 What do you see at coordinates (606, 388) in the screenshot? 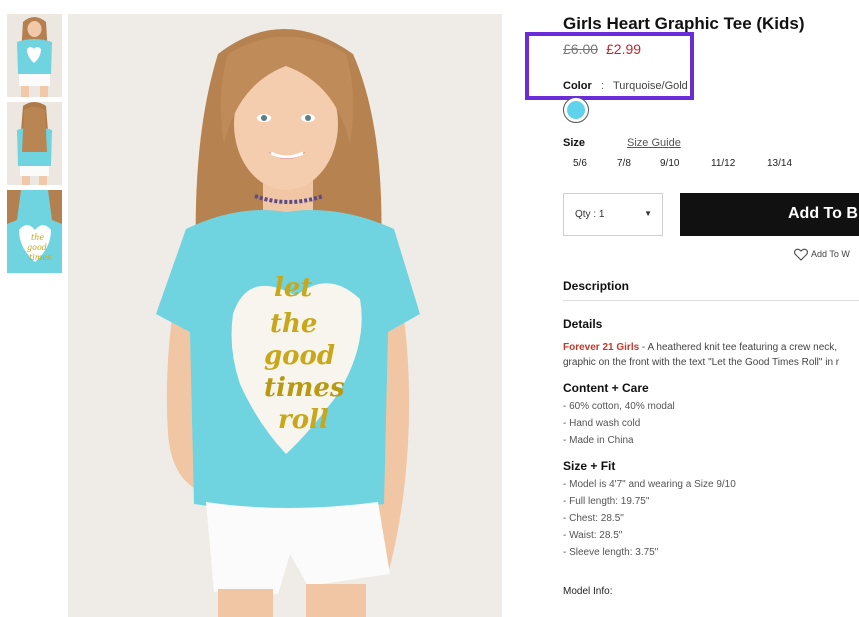
I see `content-care-title: Content + Care` at bounding box center [606, 388].